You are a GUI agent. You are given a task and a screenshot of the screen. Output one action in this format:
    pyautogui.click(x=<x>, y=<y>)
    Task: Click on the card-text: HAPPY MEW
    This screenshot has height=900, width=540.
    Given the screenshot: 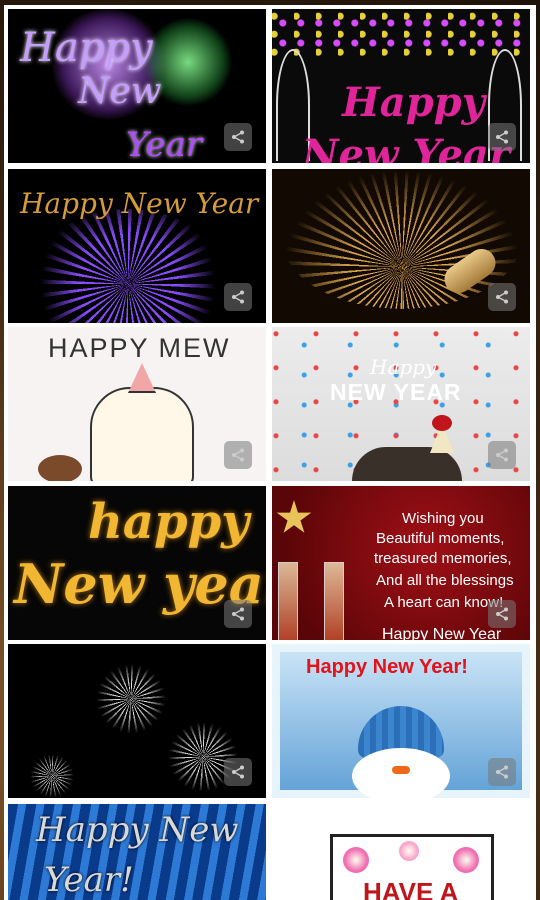 What is the action you would take?
    pyautogui.click(x=139, y=348)
    